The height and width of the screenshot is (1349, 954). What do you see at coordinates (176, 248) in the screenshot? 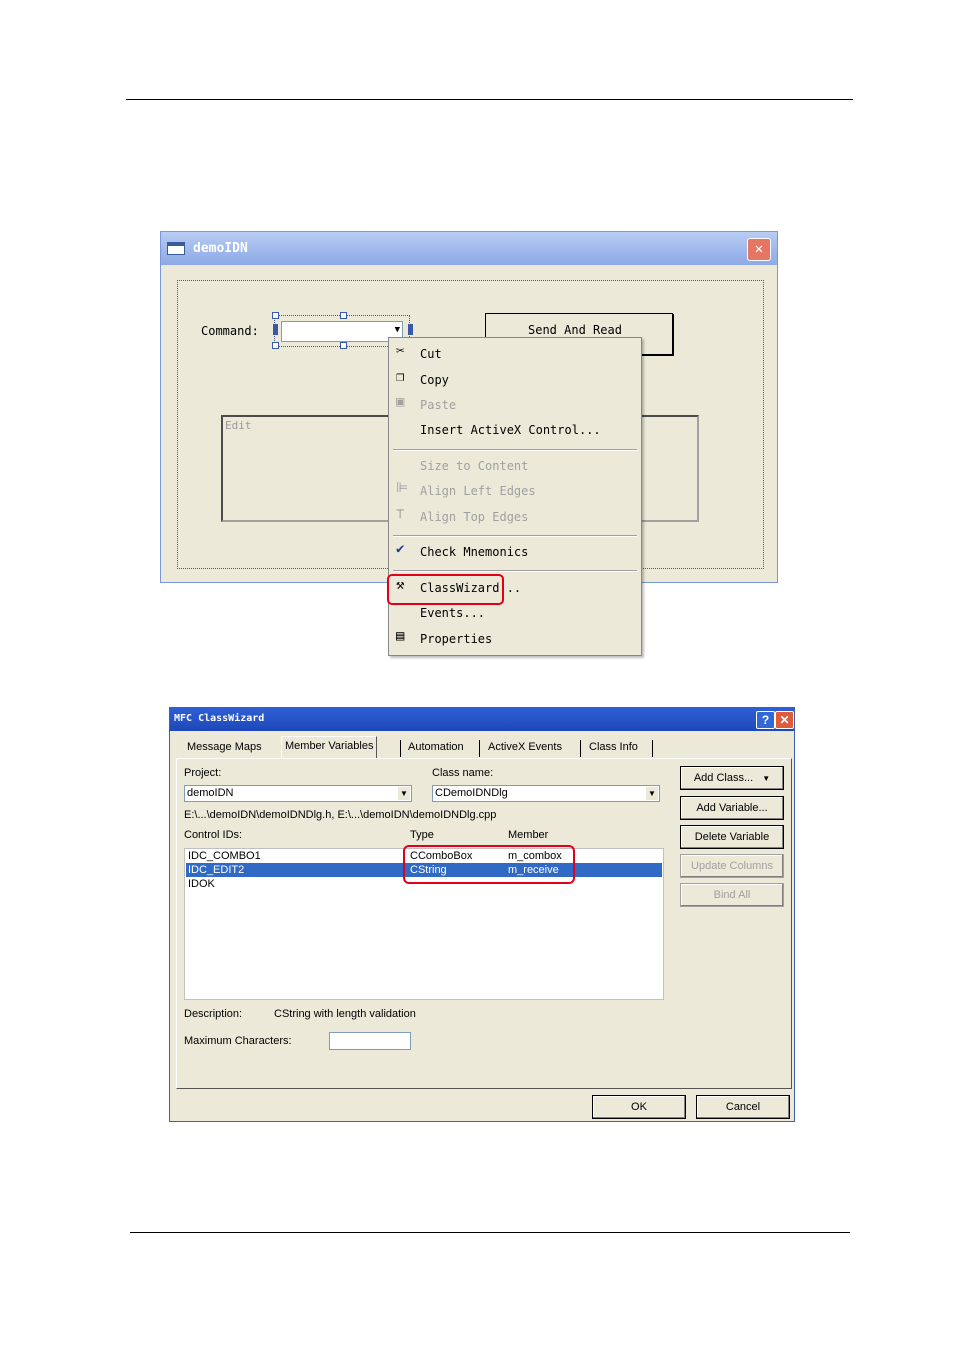
I see `window-icon` at bounding box center [176, 248].